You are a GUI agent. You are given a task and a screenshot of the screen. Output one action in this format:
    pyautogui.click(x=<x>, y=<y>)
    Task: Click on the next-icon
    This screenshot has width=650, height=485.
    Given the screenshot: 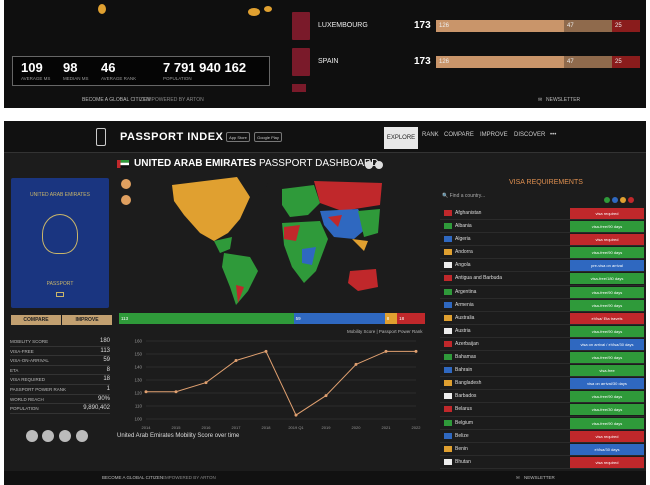 What is the action you would take?
    pyautogui.click(x=379, y=165)
    